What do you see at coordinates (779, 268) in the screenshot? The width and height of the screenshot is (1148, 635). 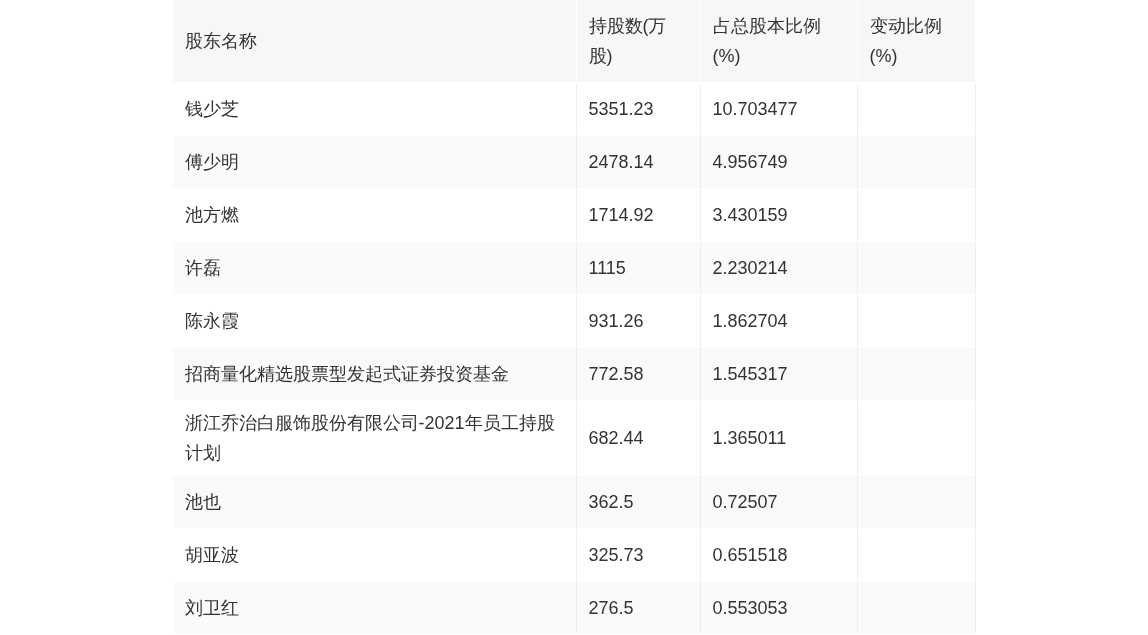 I see `table-cell: 2.230214` at bounding box center [779, 268].